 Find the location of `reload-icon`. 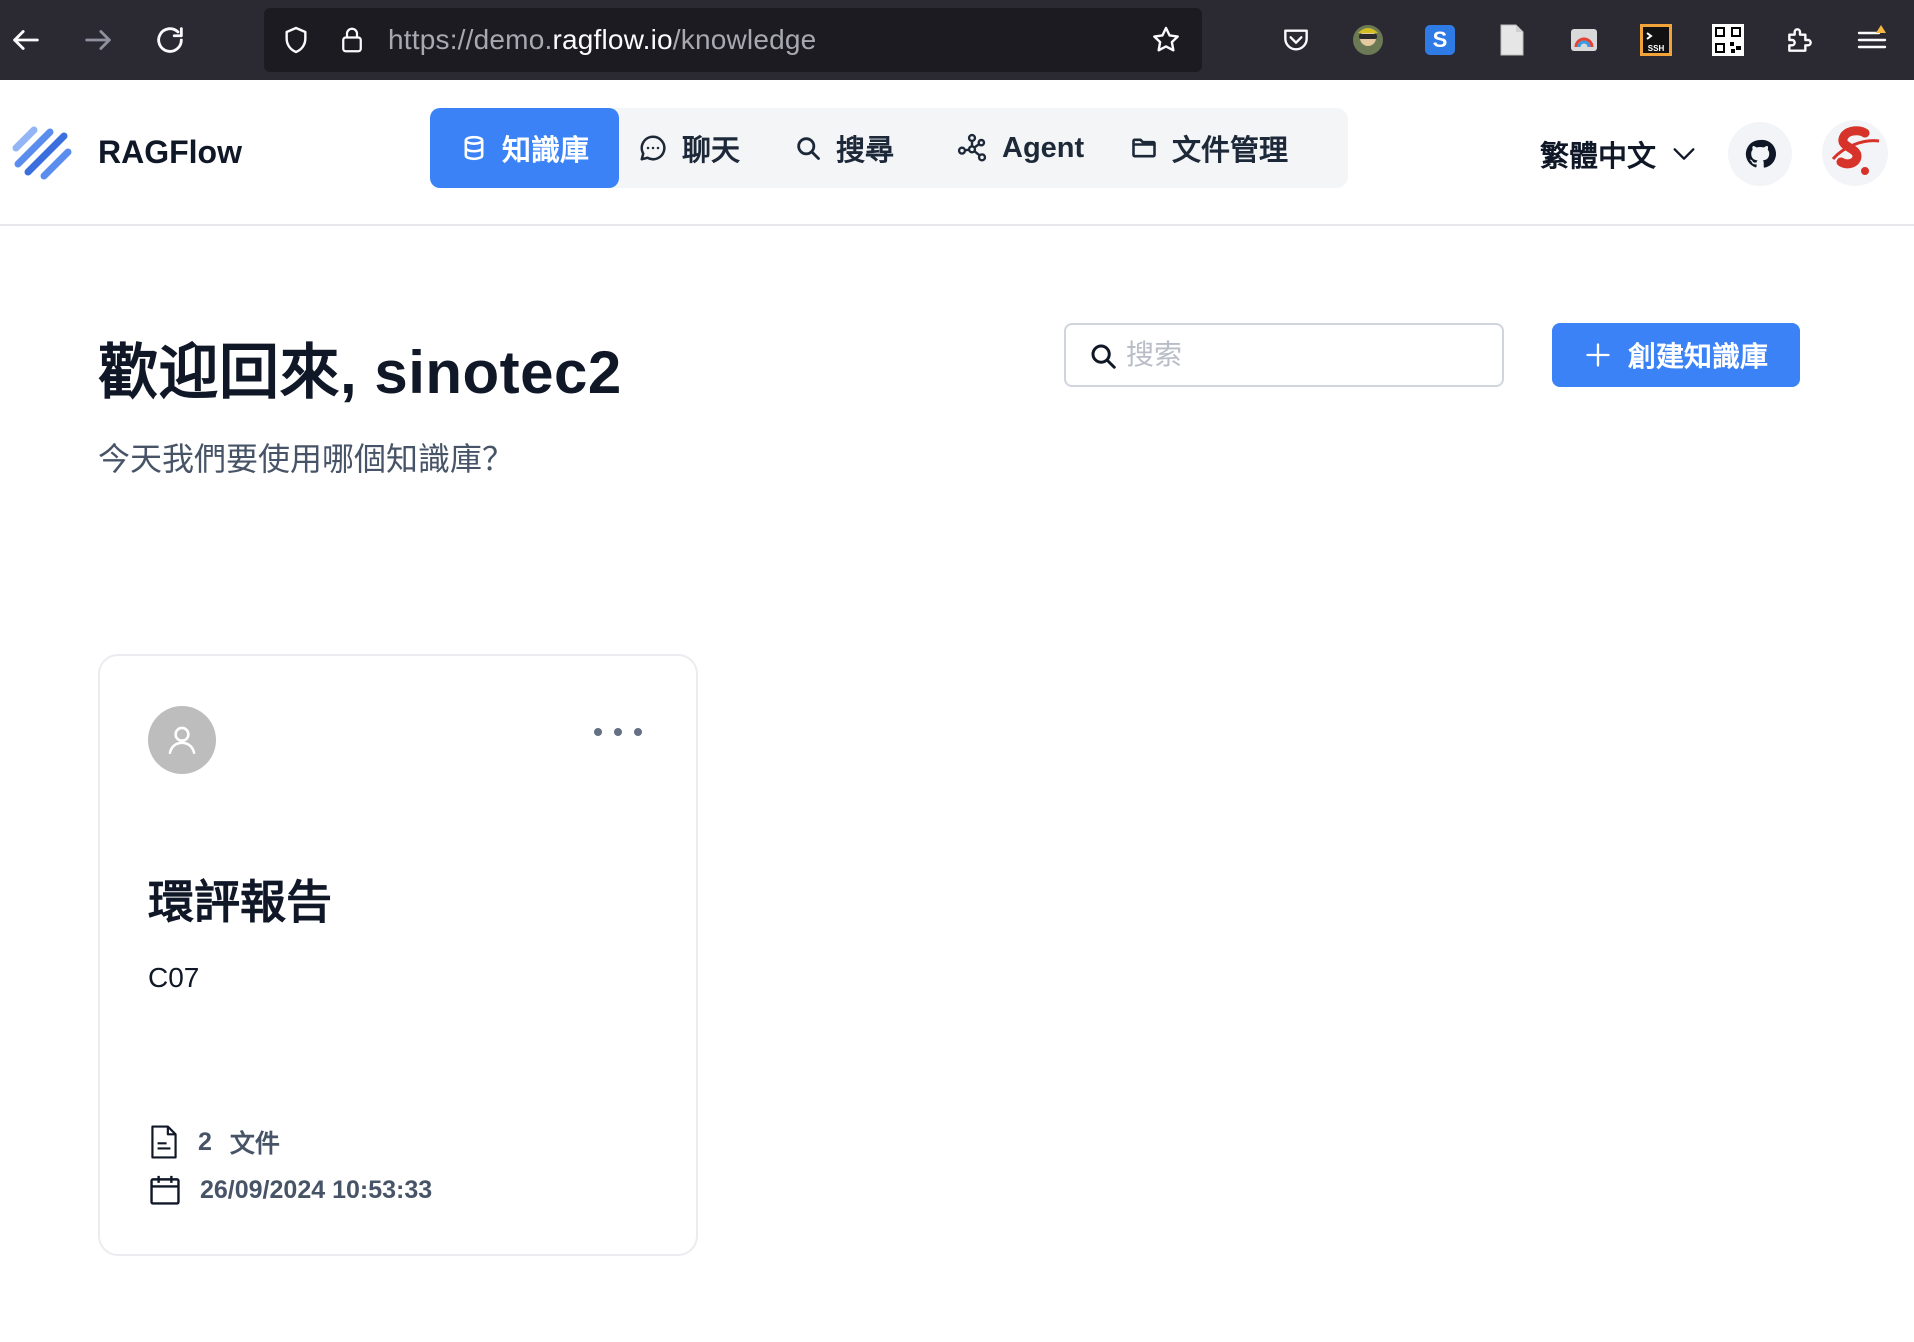

reload-icon is located at coordinates (170, 40).